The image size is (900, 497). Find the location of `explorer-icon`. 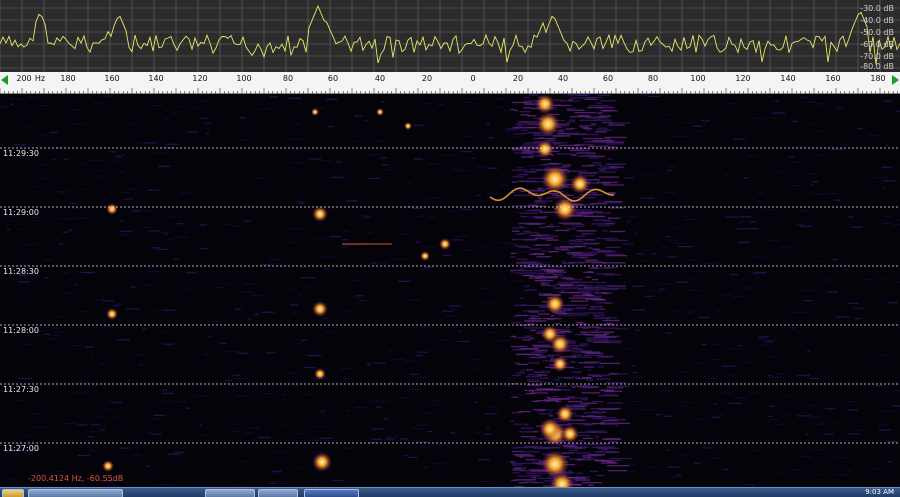

explorer-icon is located at coordinates (230, 493).